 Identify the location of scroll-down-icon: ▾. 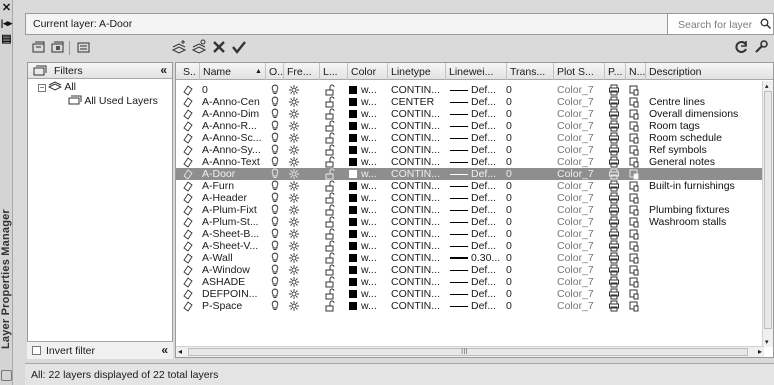
(767, 342).